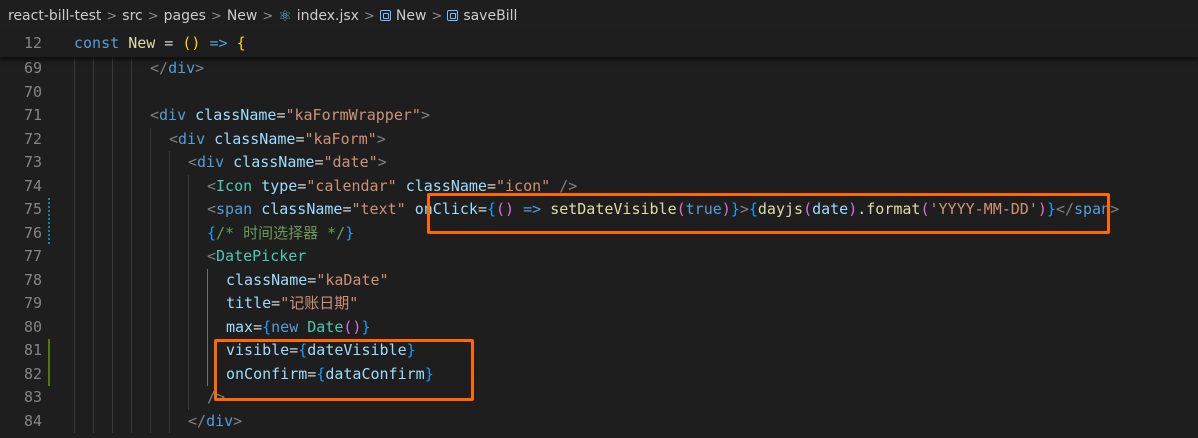 Image resolution: width=1198 pixels, height=438 pixels. What do you see at coordinates (32, 350) in the screenshot?
I see `line-number: 81` at bounding box center [32, 350].